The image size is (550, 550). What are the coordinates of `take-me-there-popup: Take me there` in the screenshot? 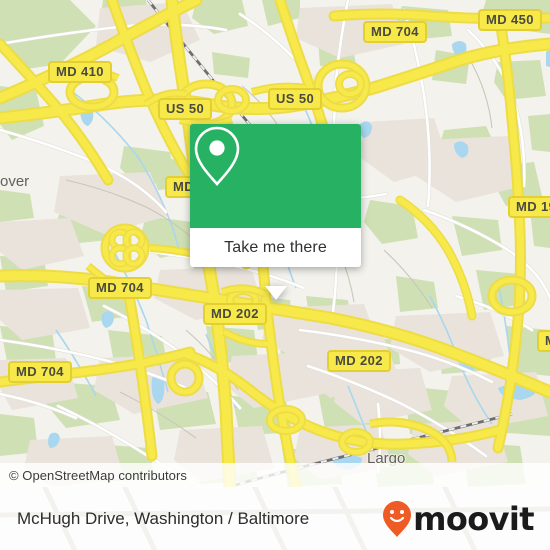 It's located at (275, 212).